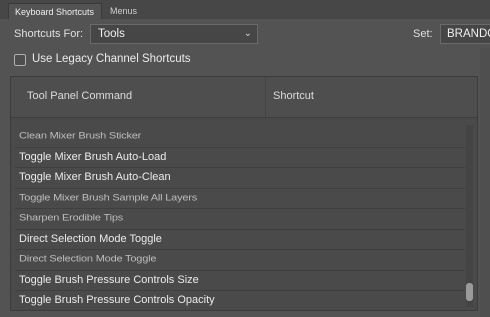 The image size is (490, 317). I want to click on shortcuts-for-value: Tools, so click(111, 34).